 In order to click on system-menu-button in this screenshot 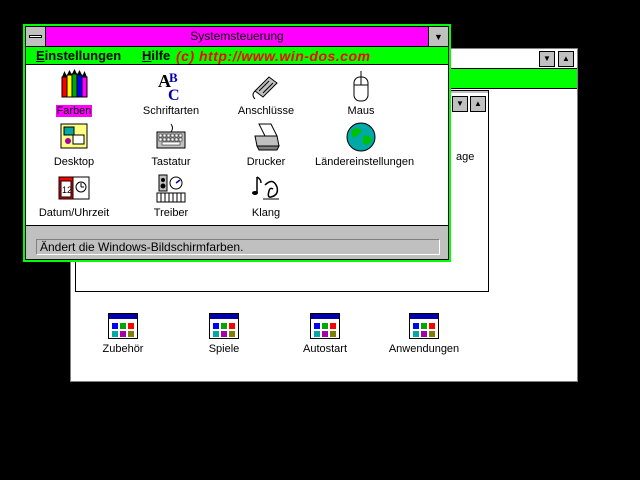, I will do `click(36, 36)`.